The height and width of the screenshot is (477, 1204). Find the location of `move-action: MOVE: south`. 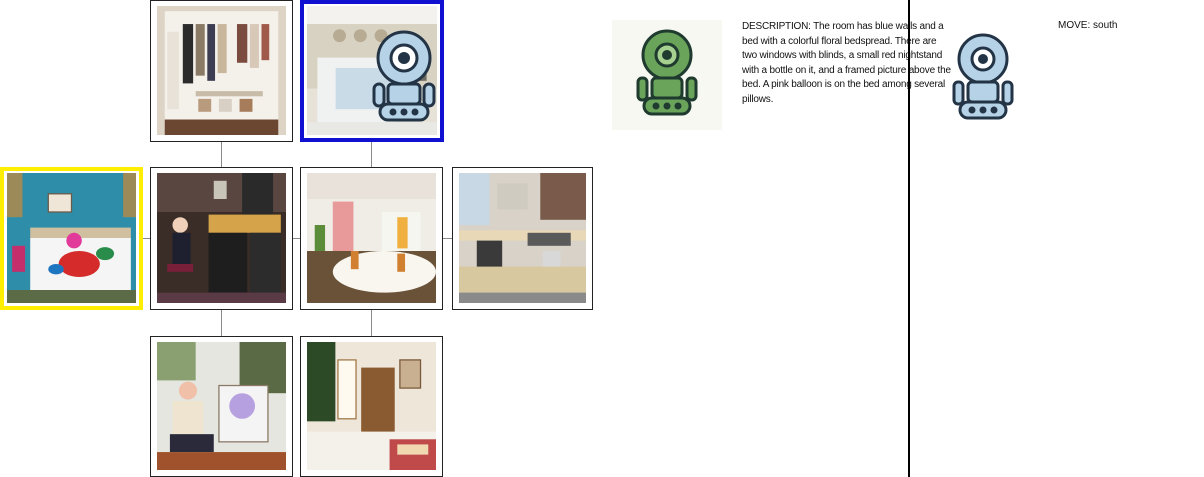

move-action: MOVE: south is located at coordinates (1088, 25).